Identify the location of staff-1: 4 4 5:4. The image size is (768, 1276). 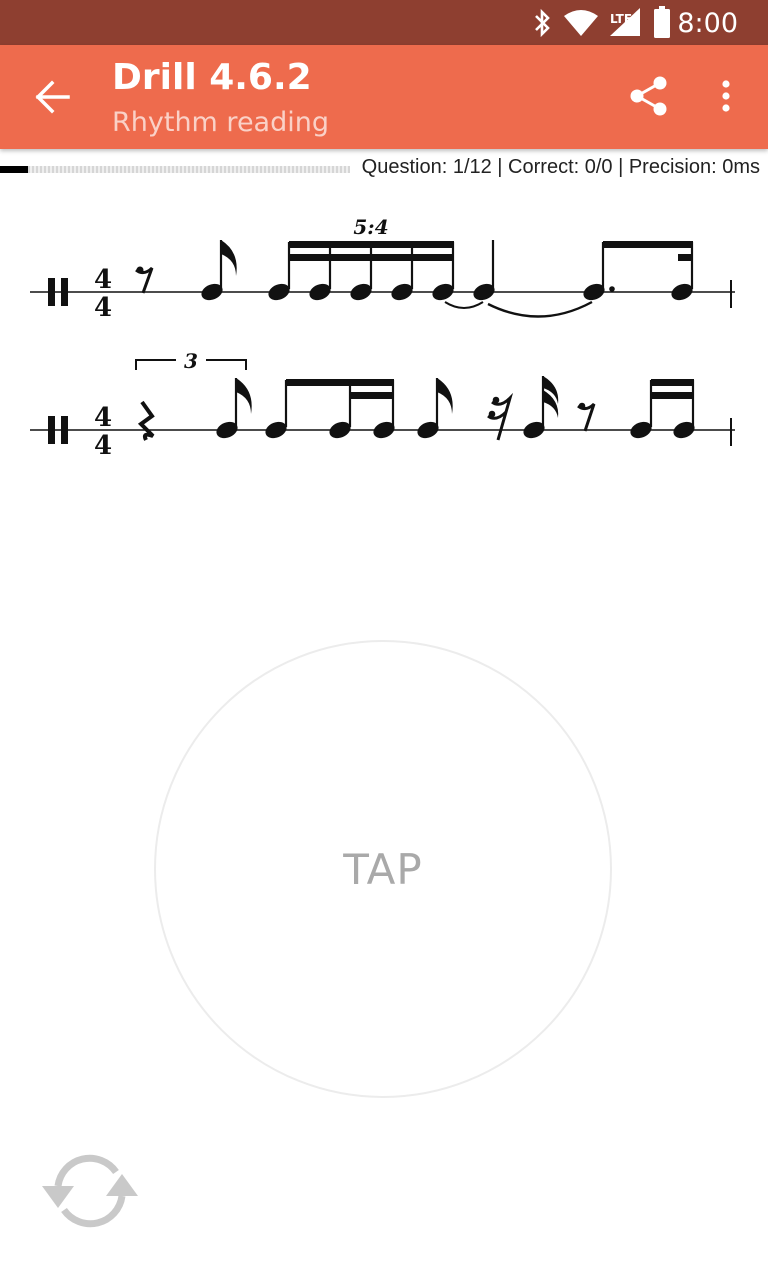
(382, 269).